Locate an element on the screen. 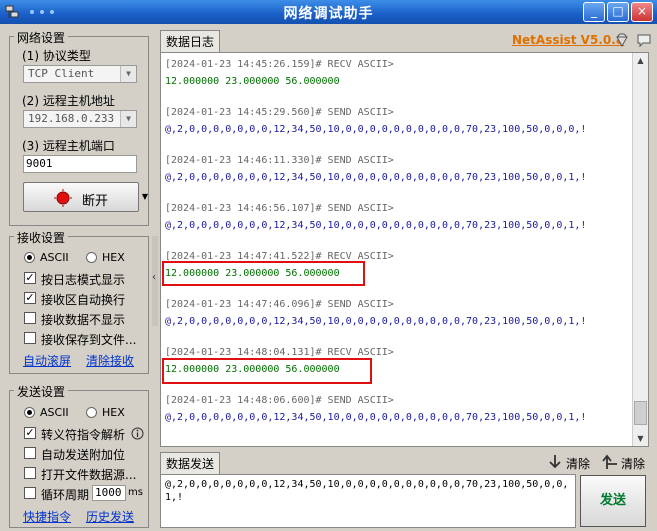  log-scrollbar: ▲ ▼ is located at coordinates (640, 249).